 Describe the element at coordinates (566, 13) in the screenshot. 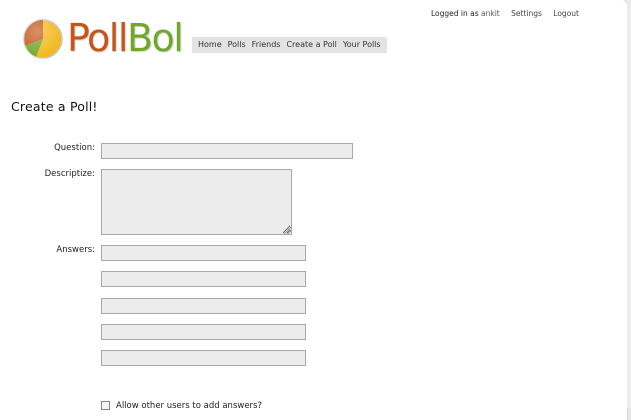

I see `logout-link: Logout` at that location.